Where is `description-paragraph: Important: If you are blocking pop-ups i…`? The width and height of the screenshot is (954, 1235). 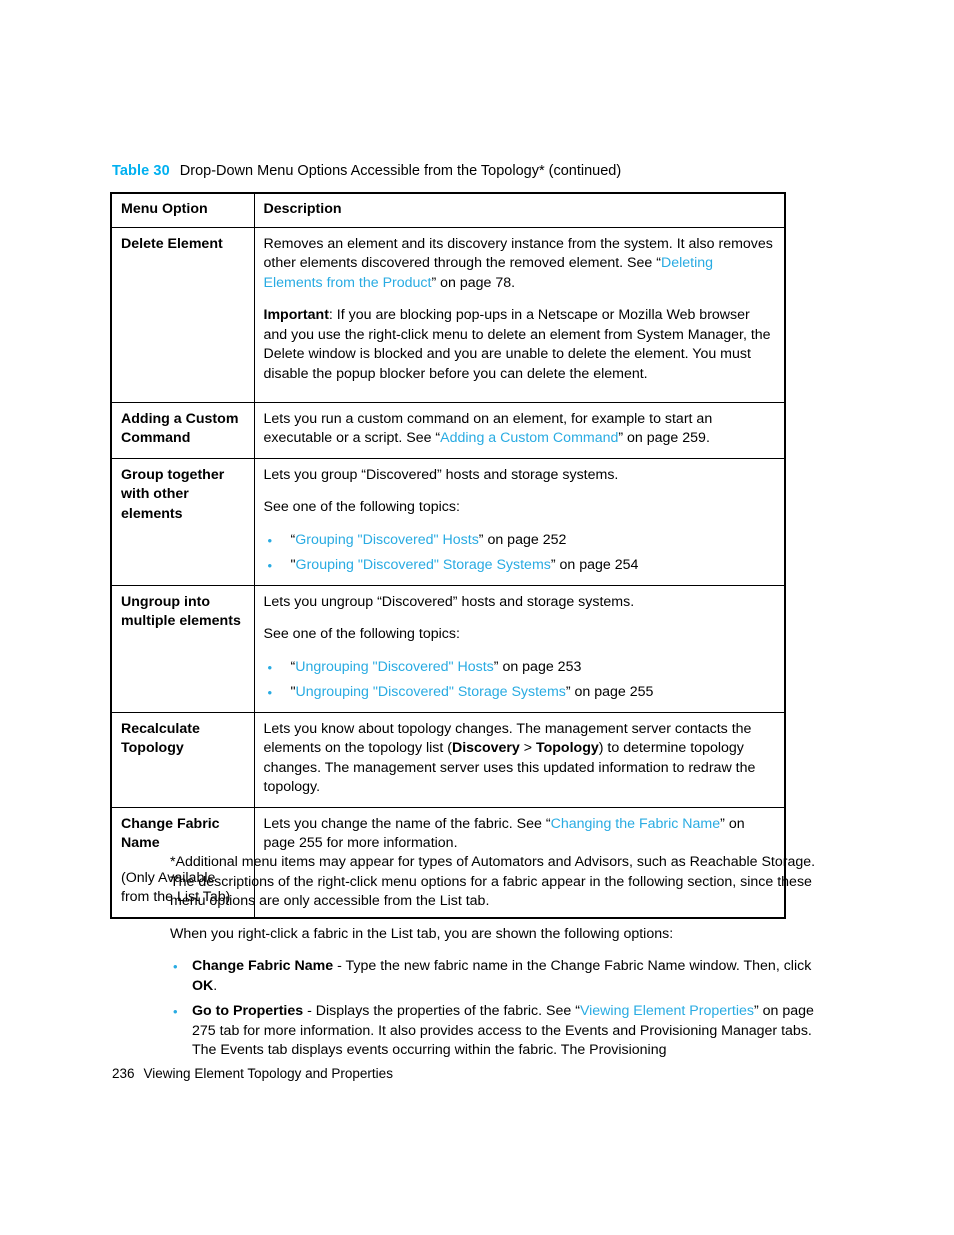 description-paragraph: Important: If you are blocking pop-ups i… is located at coordinates (520, 345).